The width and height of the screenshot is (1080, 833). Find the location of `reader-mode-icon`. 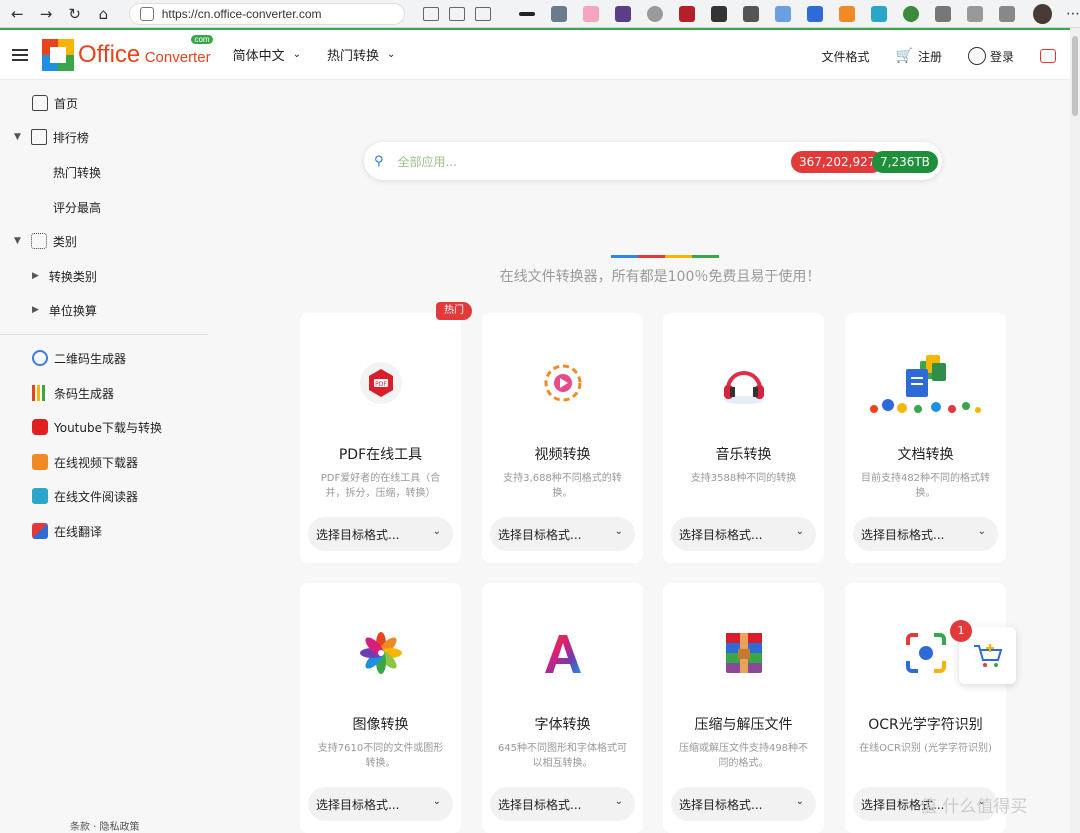

reader-mode-icon is located at coordinates (431, 13).